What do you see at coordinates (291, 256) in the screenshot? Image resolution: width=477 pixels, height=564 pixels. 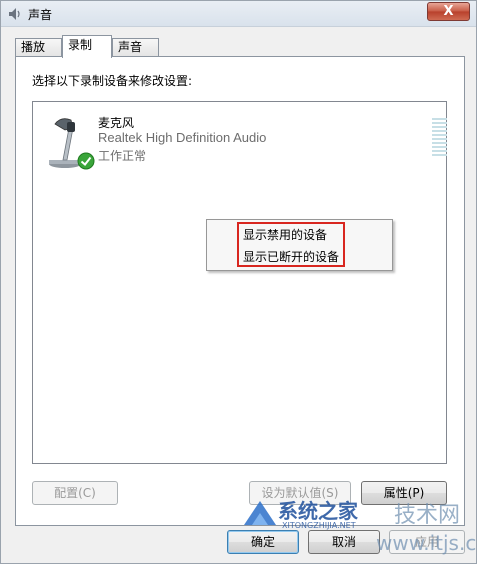 I see `menu-item-show-disconnected: 显示已断开的设备` at bounding box center [291, 256].